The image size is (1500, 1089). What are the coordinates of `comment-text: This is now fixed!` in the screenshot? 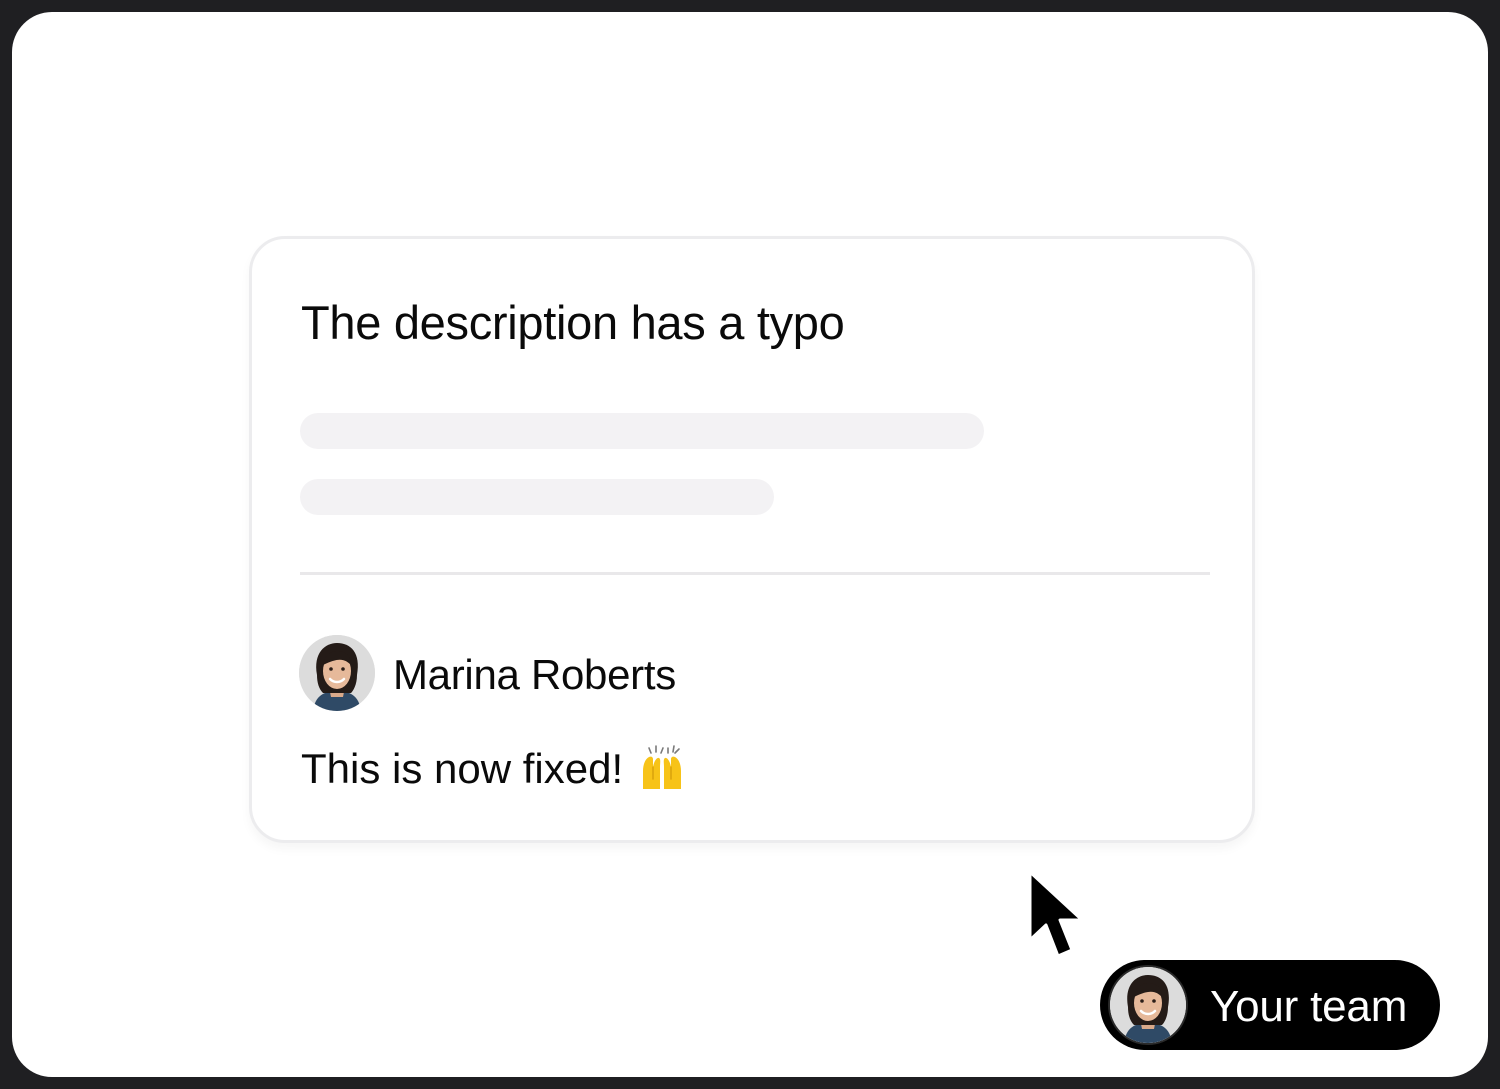 It's located at (493, 769).